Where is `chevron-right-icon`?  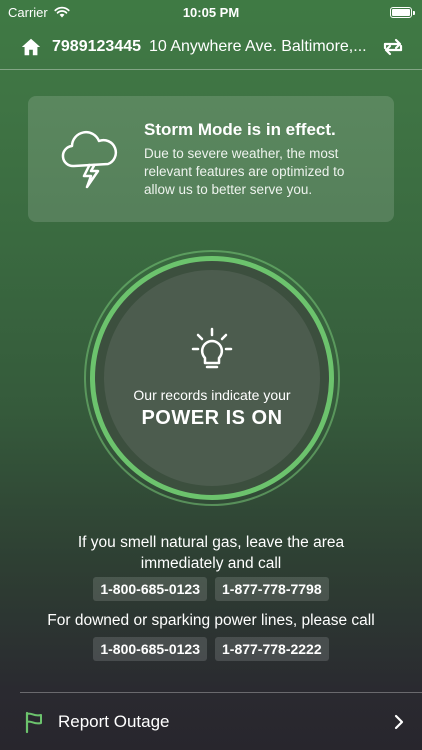
chevron-right-icon is located at coordinates (399, 721).